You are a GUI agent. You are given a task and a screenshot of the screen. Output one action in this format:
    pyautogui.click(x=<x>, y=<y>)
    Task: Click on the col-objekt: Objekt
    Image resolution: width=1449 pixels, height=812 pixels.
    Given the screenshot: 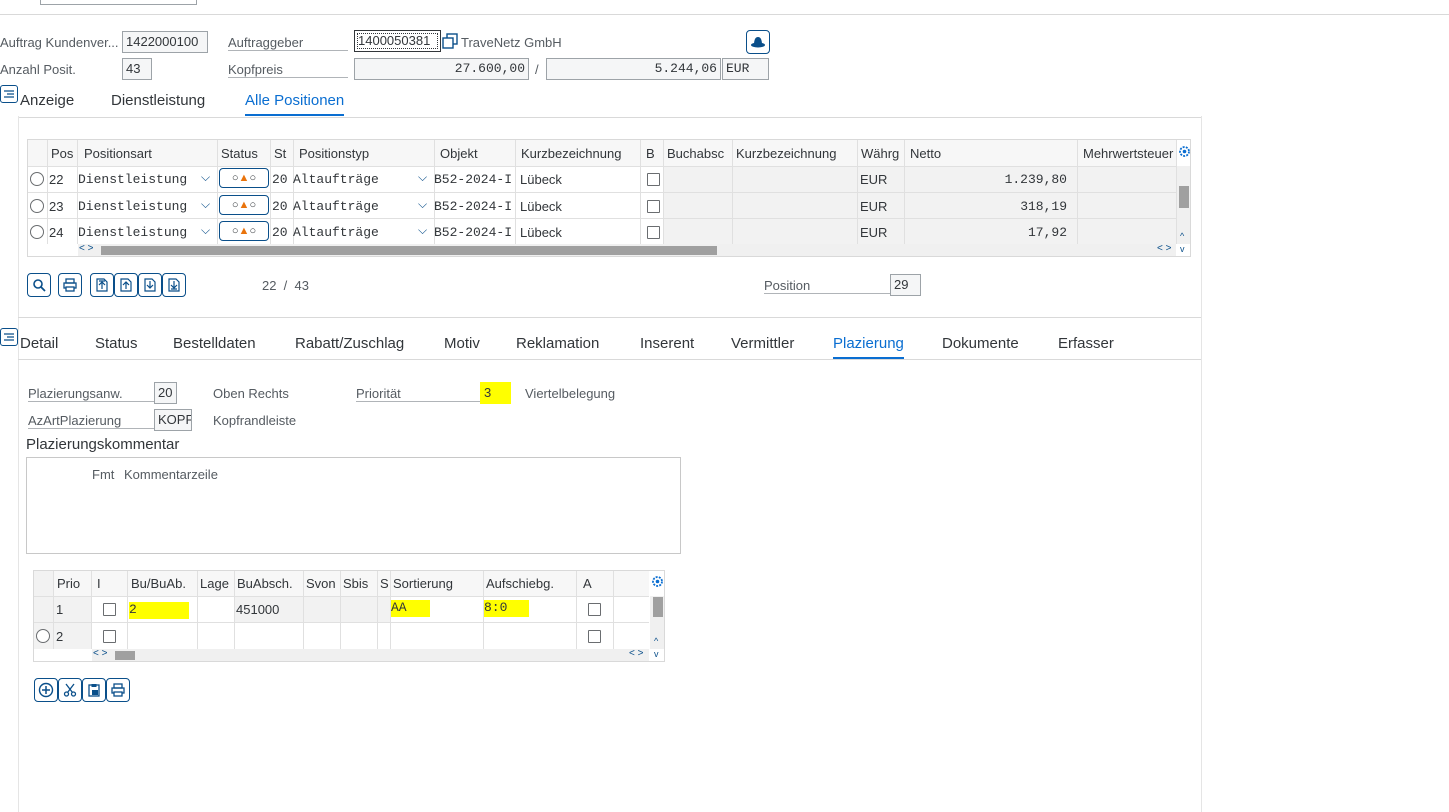 What is the action you would take?
    pyautogui.click(x=459, y=153)
    